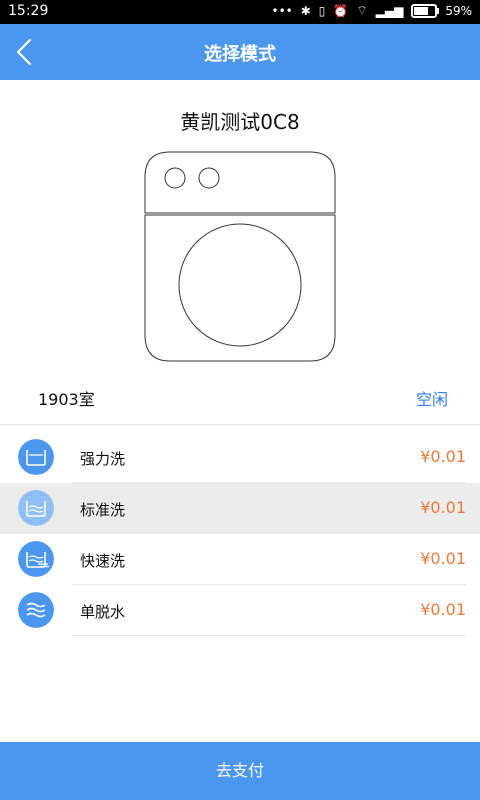  What do you see at coordinates (240, 771) in the screenshot?
I see `pay-button: 去支付` at bounding box center [240, 771].